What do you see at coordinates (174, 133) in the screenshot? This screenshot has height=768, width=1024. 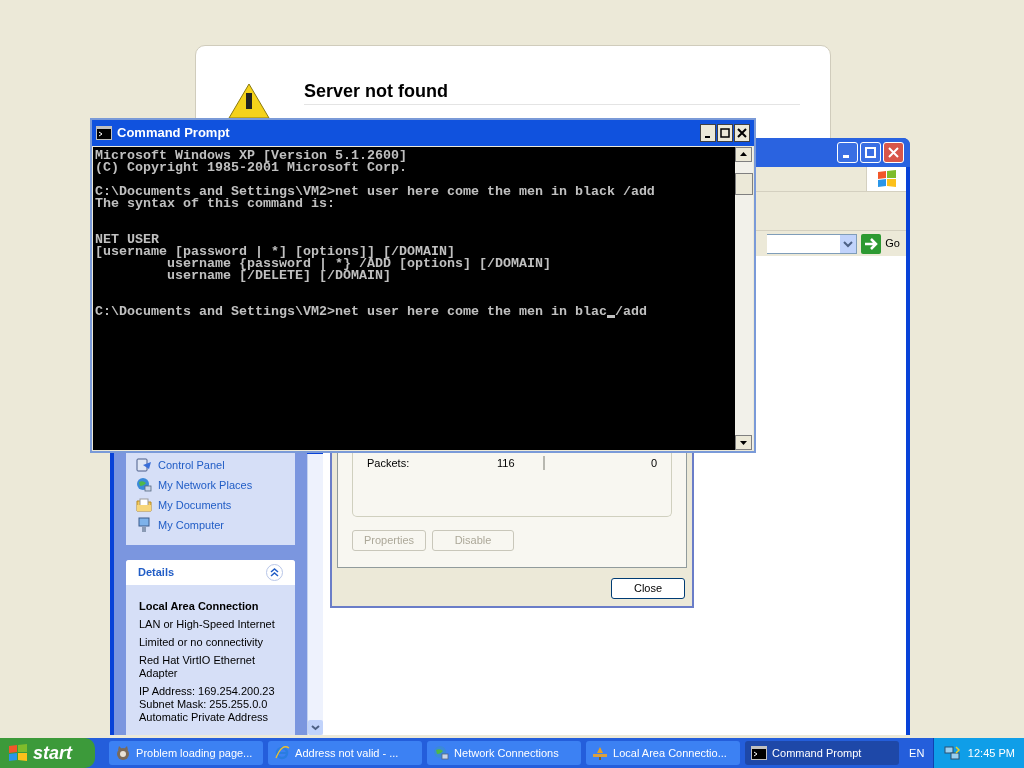 I see `cmd-title: Command Prompt` at bounding box center [174, 133].